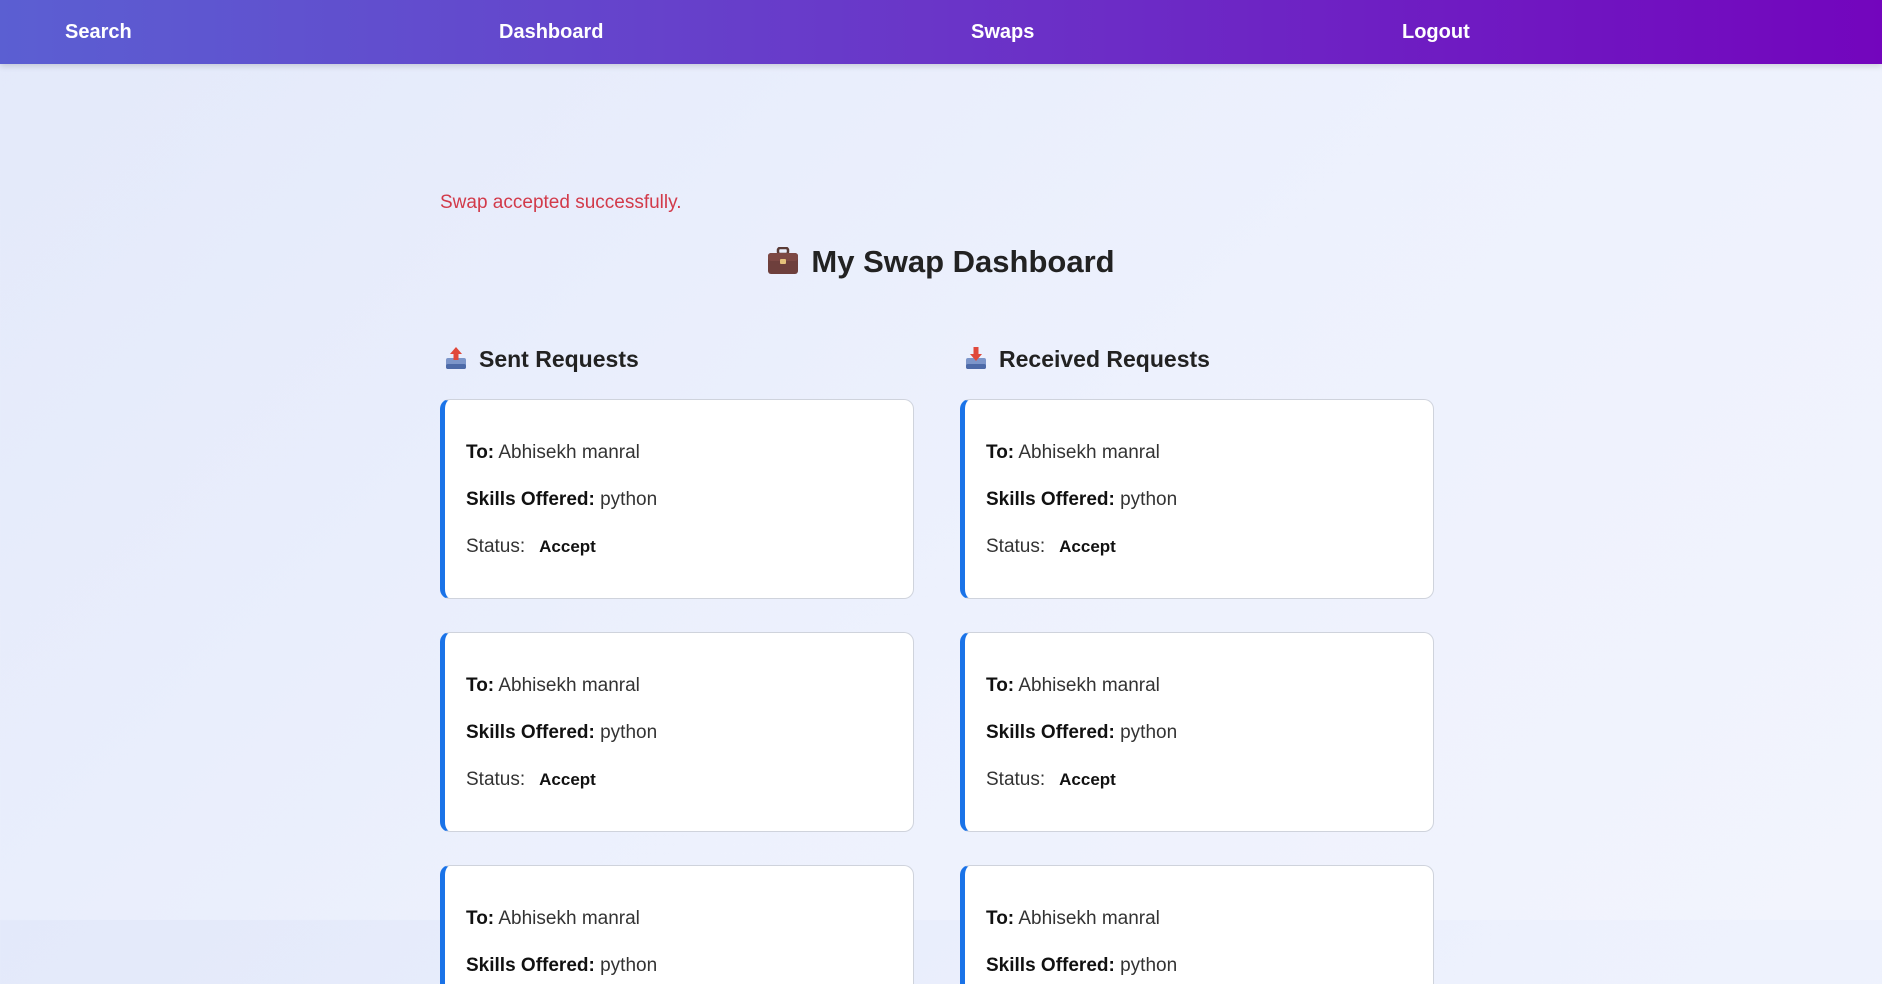 Image resolution: width=1882 pixels, height=984 pixels. I want to click on received-requests-heading: Received Requests, so click(1087, 361).